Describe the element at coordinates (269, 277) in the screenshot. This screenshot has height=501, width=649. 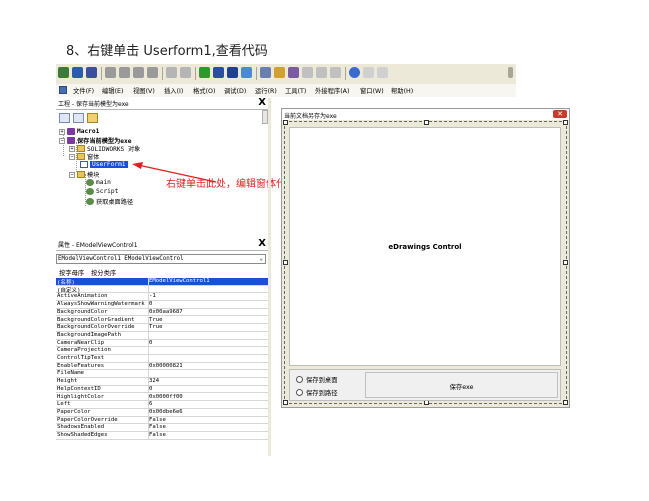
I see `pane-splitter` at that location.